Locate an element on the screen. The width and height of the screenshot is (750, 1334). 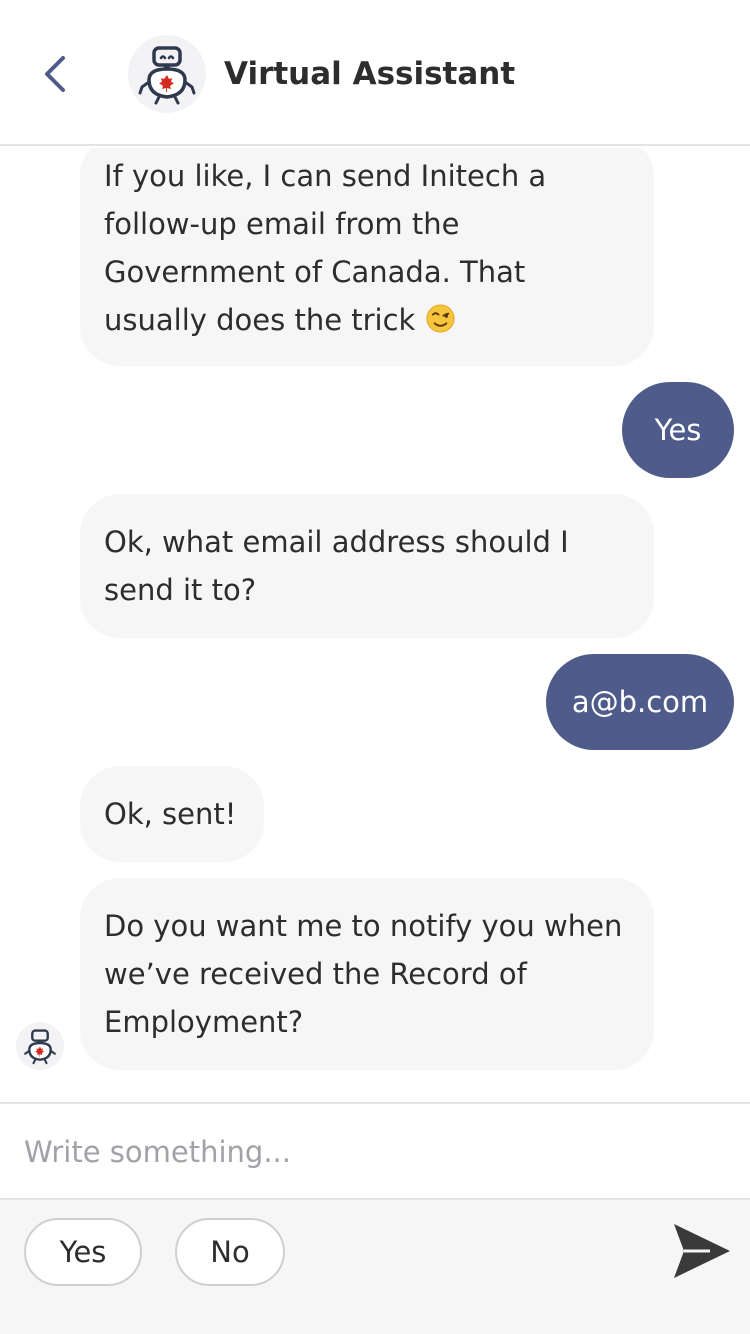
quick-reply-bar: Yes No is located at coordinates (375, 1267).